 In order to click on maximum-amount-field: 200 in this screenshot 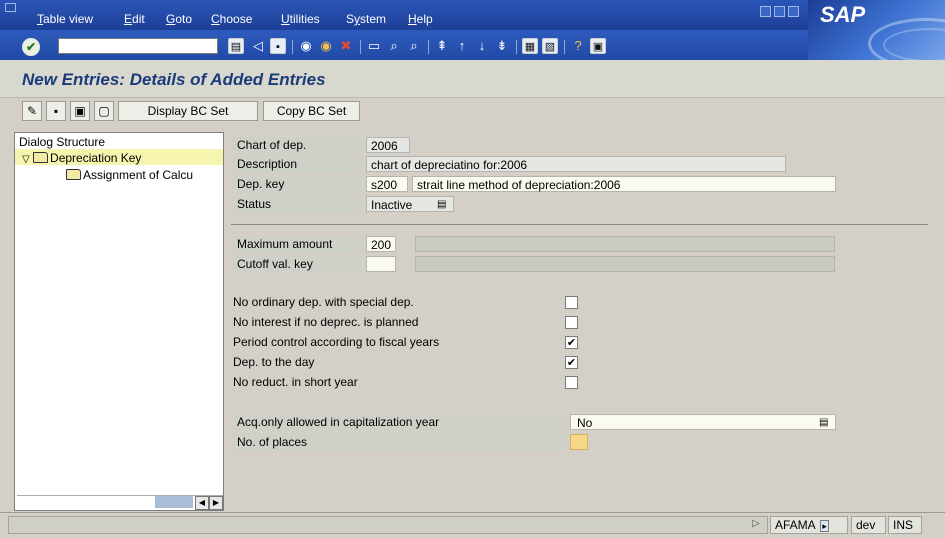, I will do `click(381, 244)`.